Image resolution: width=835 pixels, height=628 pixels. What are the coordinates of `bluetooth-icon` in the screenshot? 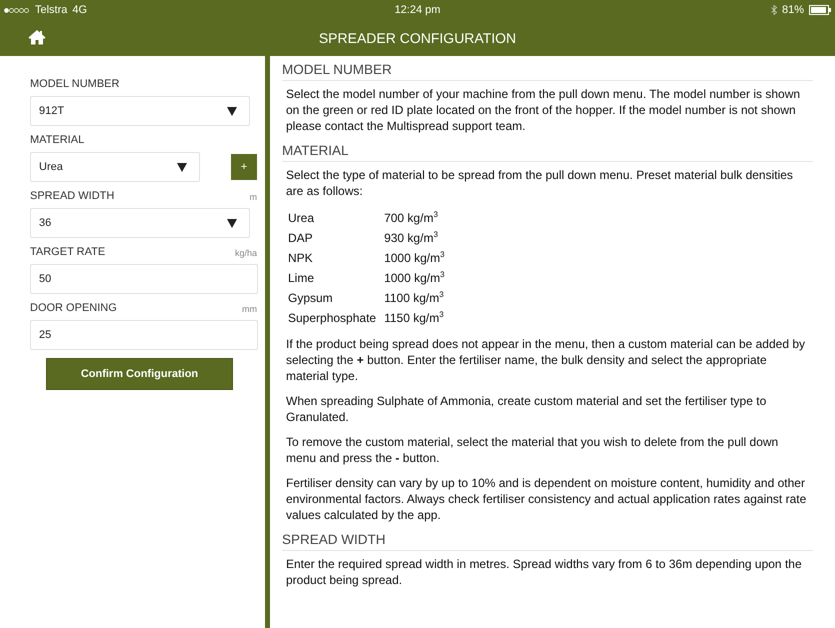 It's located at (773, 10).